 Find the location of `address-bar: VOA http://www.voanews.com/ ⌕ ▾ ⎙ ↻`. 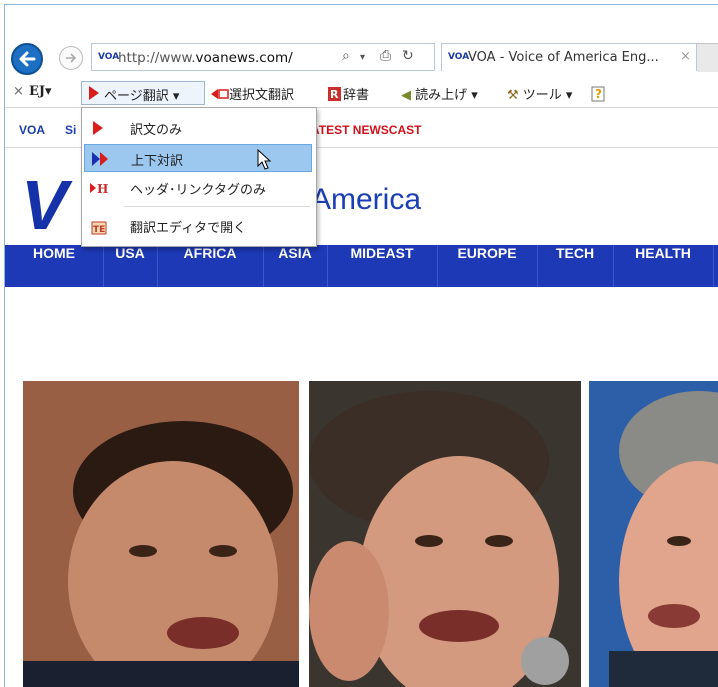

address-bar: VOA http://www.voanews.com/ ⌕ ▾ ⎙ ↻ is located at coordinates (263, 57).